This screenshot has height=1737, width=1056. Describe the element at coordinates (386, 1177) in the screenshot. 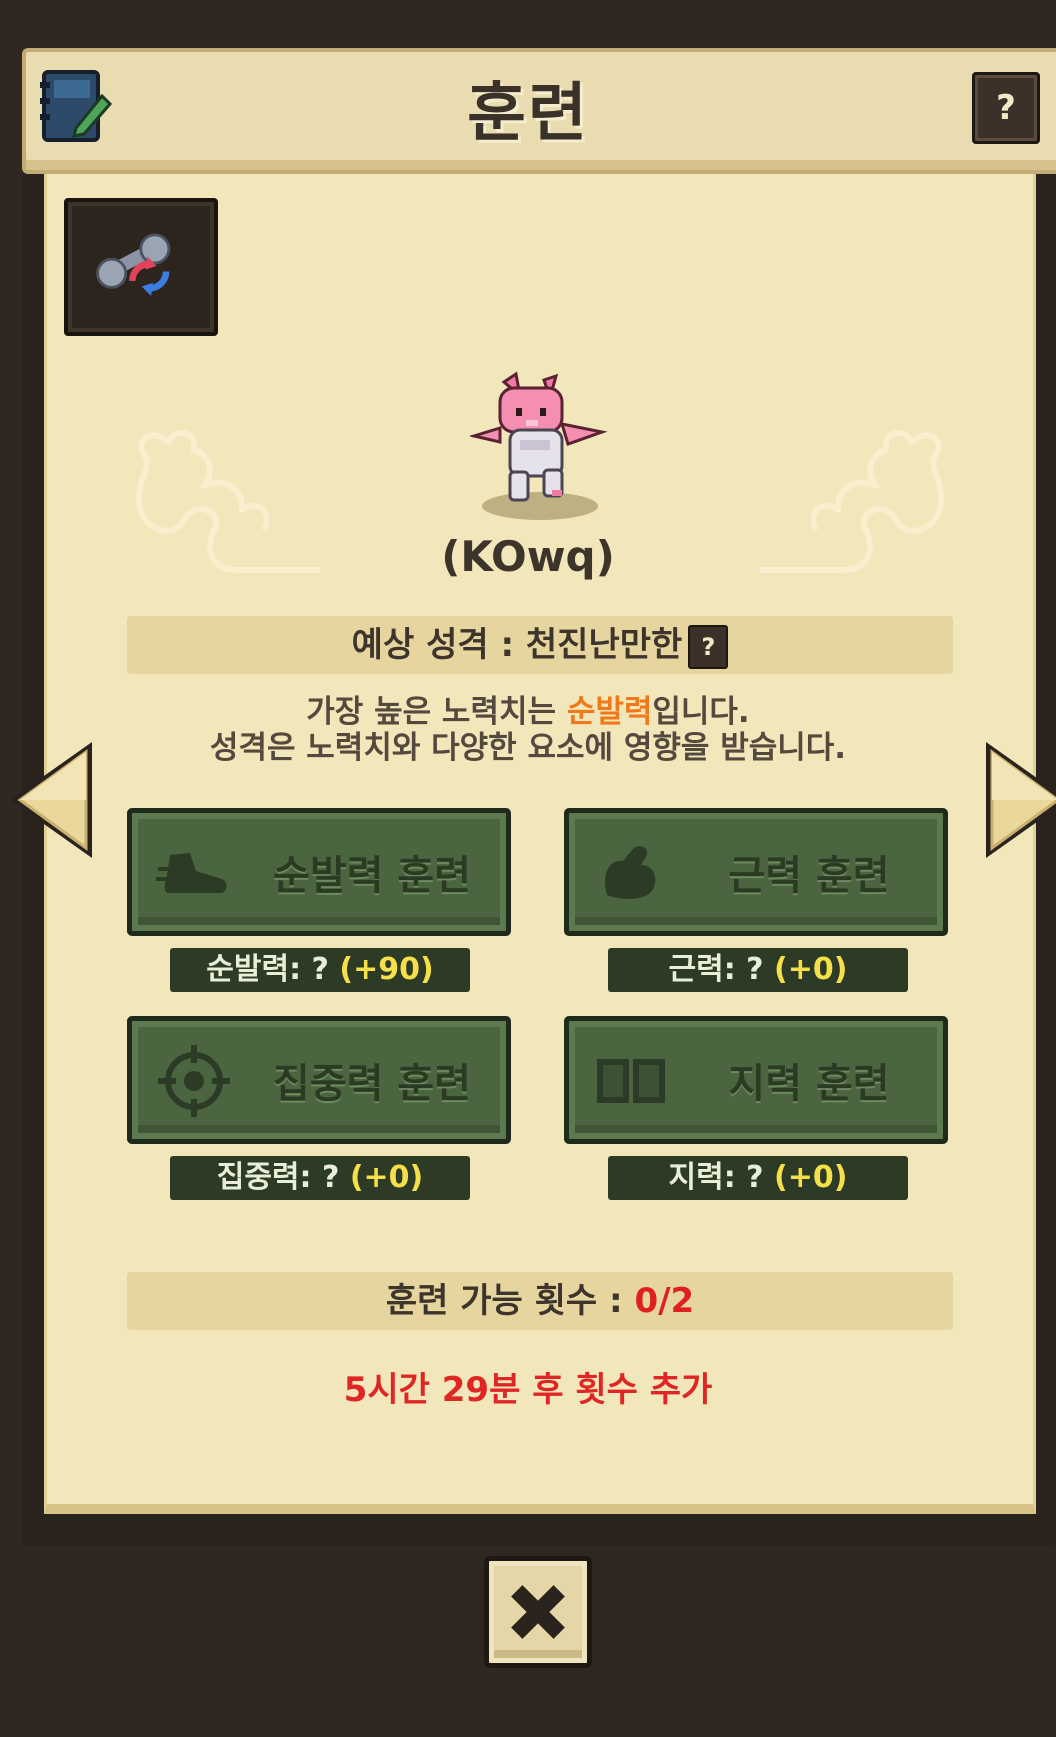

I see `focus-stat-gain: (+0)` at that location.